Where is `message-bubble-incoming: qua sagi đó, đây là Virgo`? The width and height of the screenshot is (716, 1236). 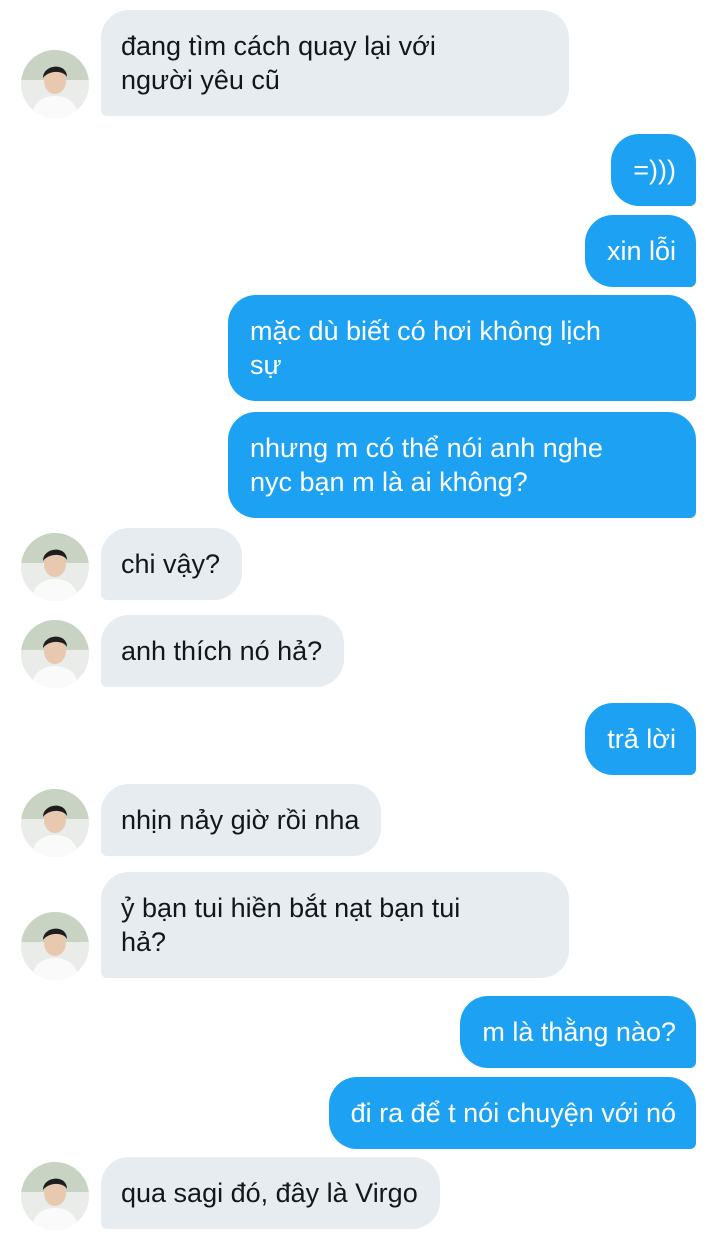
message-bubble-incoming: qua sagi đó, đây là Virgo is located at coordinates (270, 1193).